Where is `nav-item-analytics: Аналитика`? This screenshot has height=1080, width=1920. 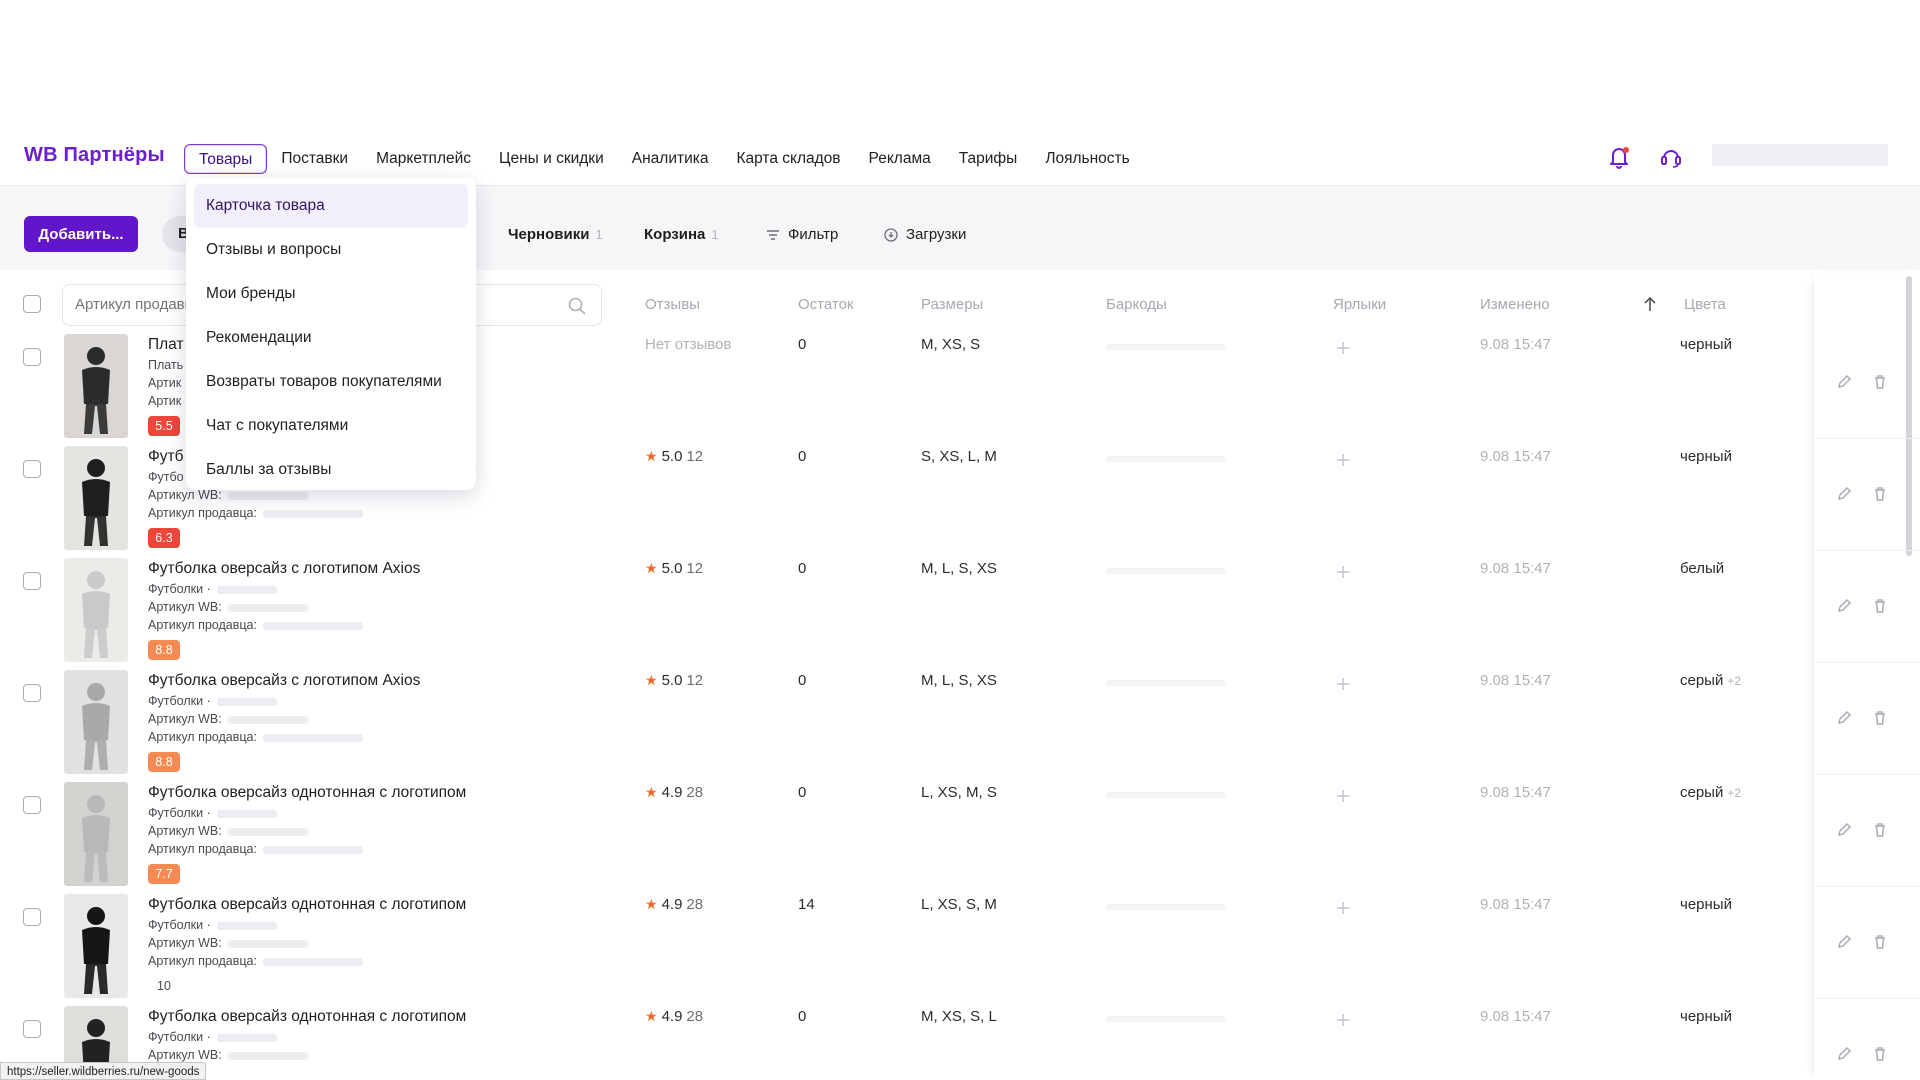 nav-item-analytics: Аналитика is located at coordinates (670, 159).